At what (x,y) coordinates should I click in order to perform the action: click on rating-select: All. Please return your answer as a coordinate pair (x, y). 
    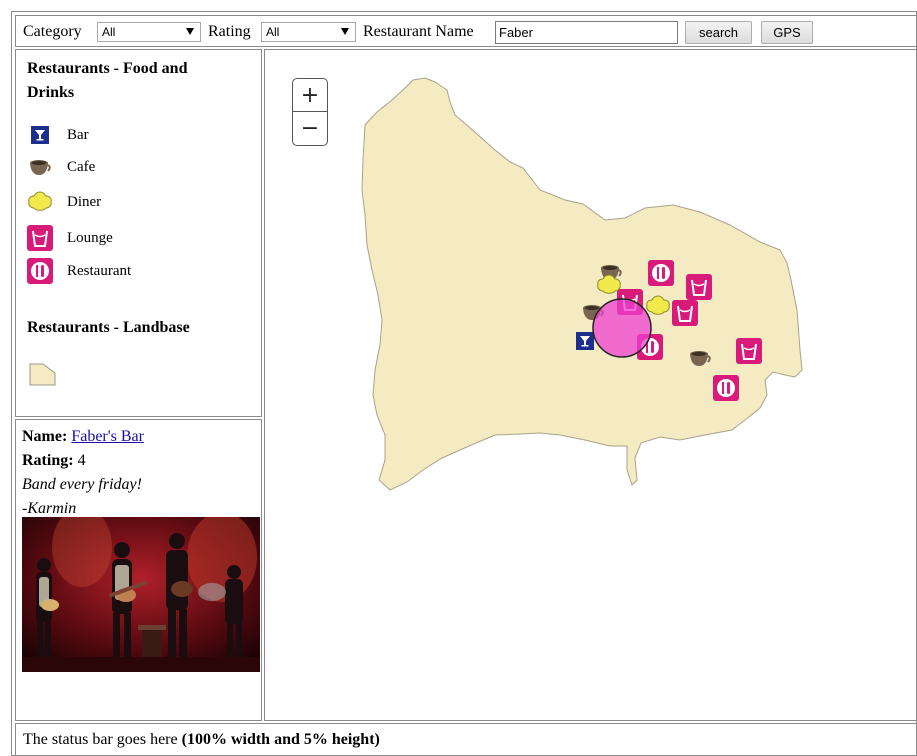
    Looking at the image, I should click on (308, 32).